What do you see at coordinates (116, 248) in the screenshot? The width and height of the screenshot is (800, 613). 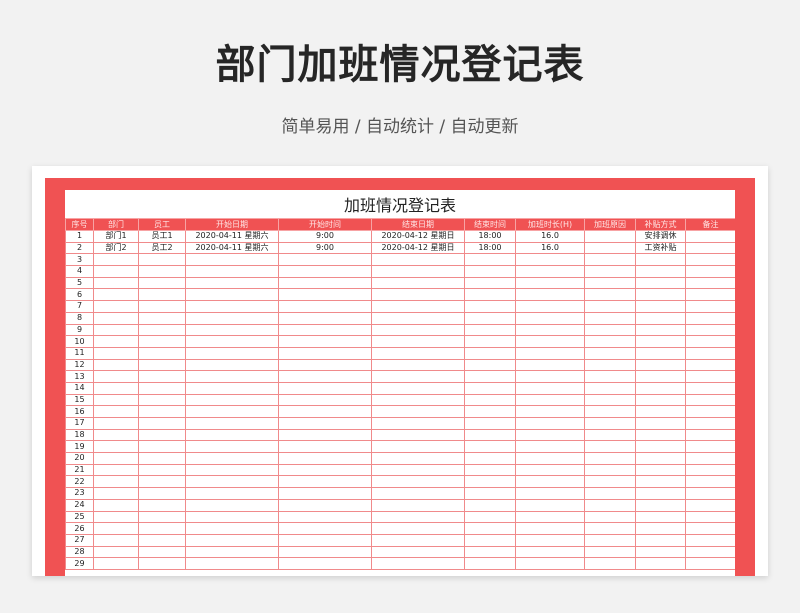 I see `cell-department: 部门2` at bounding box center [116, 248].